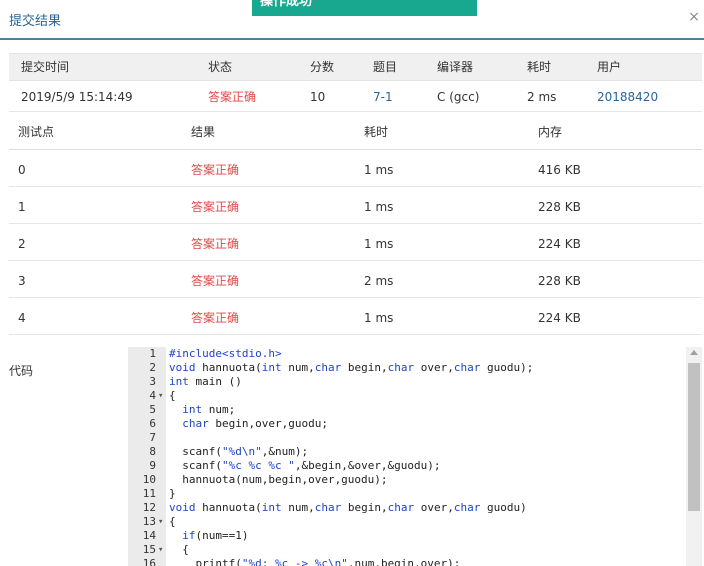 Image resolution: width=704 pixels, height=566 pixels. Describe the element at coordinates (322, 67) in the screenshot. I see `header-score: 分数` at that location.